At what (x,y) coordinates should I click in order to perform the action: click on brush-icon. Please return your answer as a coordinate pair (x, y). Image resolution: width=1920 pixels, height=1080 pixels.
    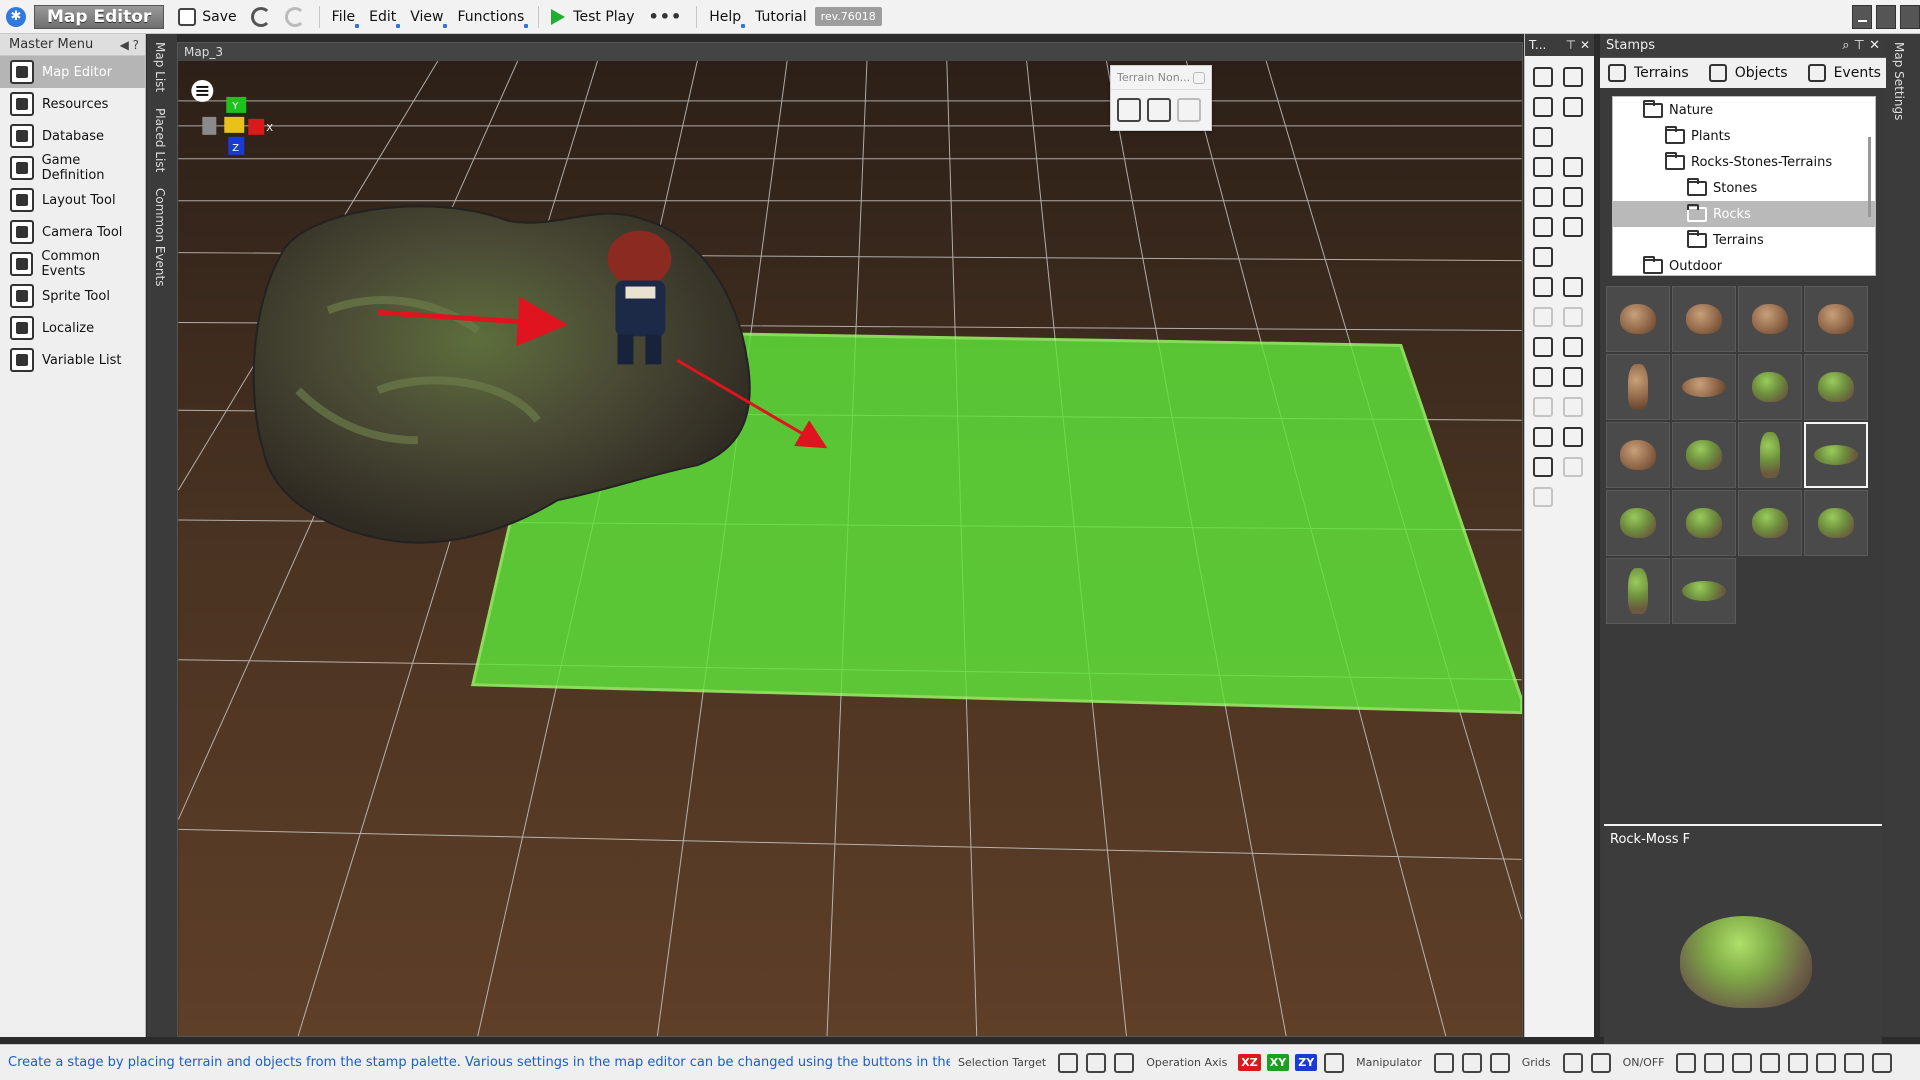
    Looking at the image, I should click on (1543, 227).